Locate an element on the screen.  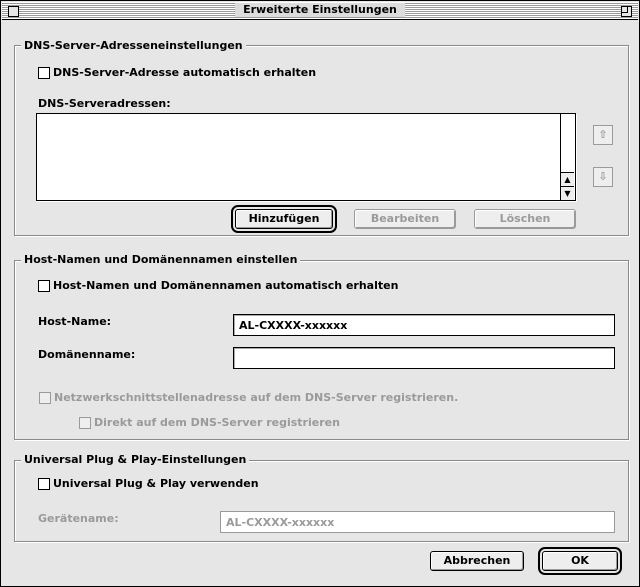
title-bar: Erweiterte Einstellungen is located at coordinates (320, 11).